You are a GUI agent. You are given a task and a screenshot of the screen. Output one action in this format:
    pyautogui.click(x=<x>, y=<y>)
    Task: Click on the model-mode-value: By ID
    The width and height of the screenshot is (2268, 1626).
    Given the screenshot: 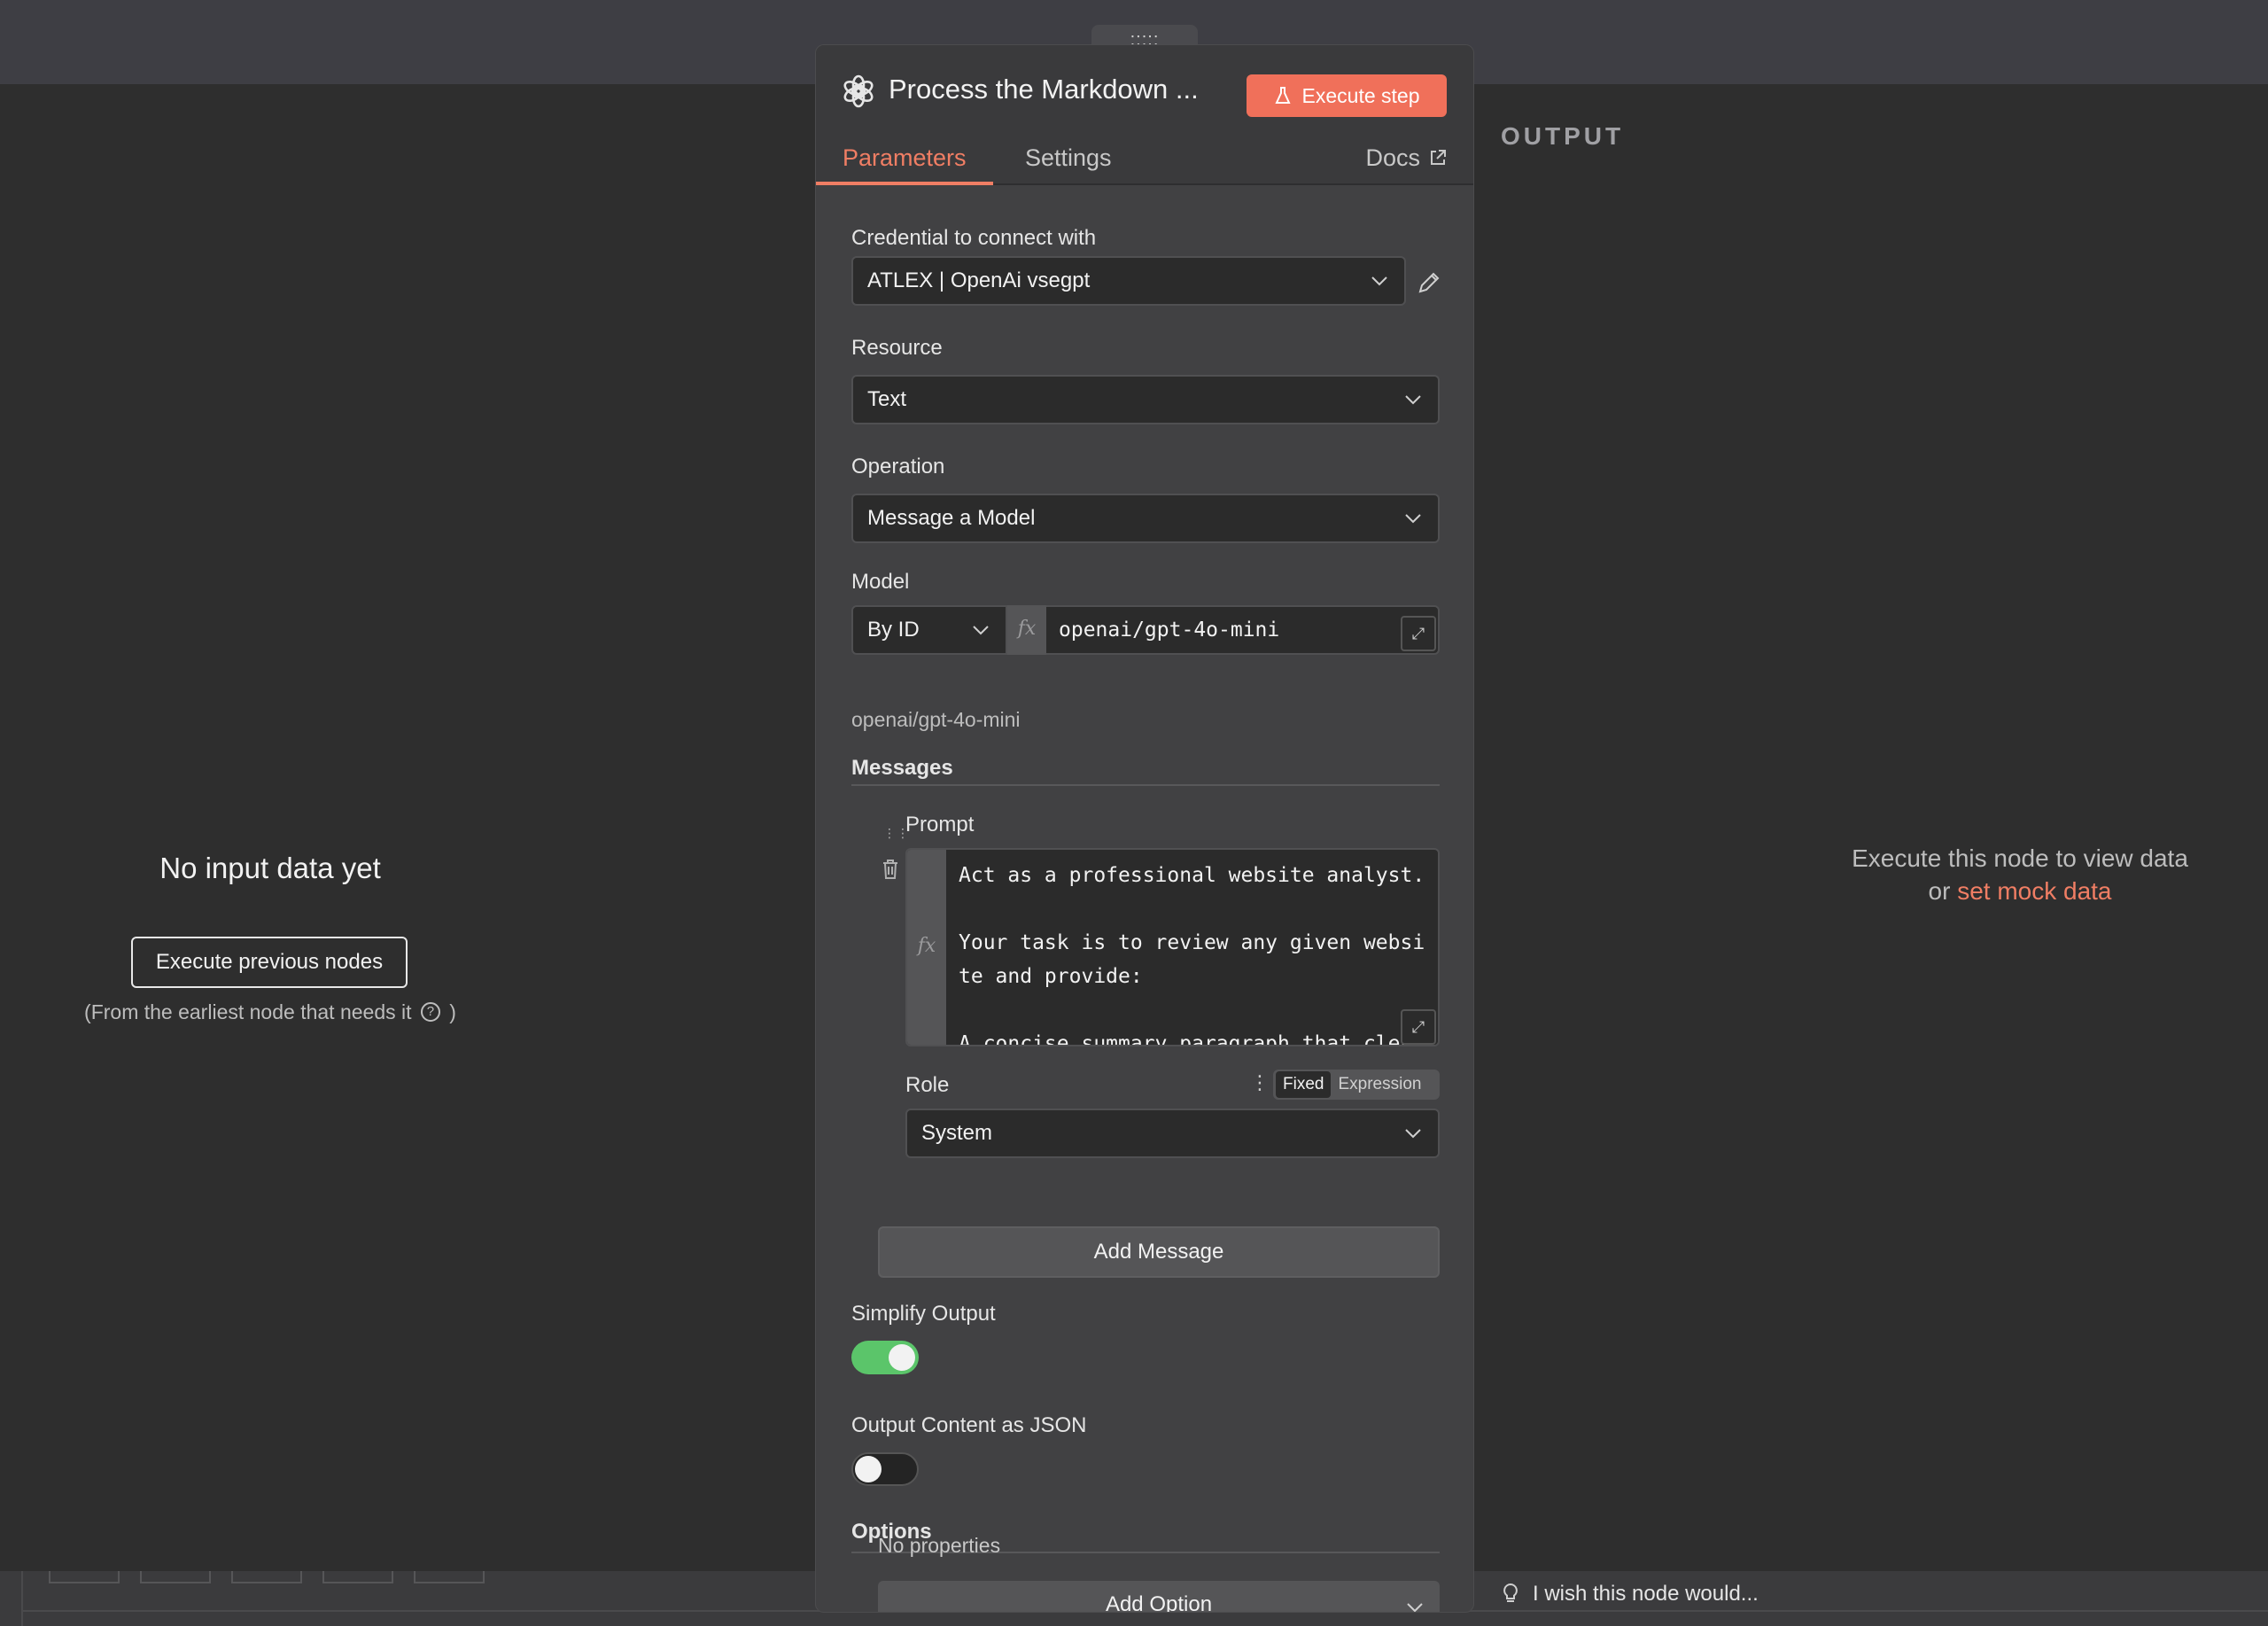 What is the action you would take?
    pyautogui.click(x=893, y=630)
    